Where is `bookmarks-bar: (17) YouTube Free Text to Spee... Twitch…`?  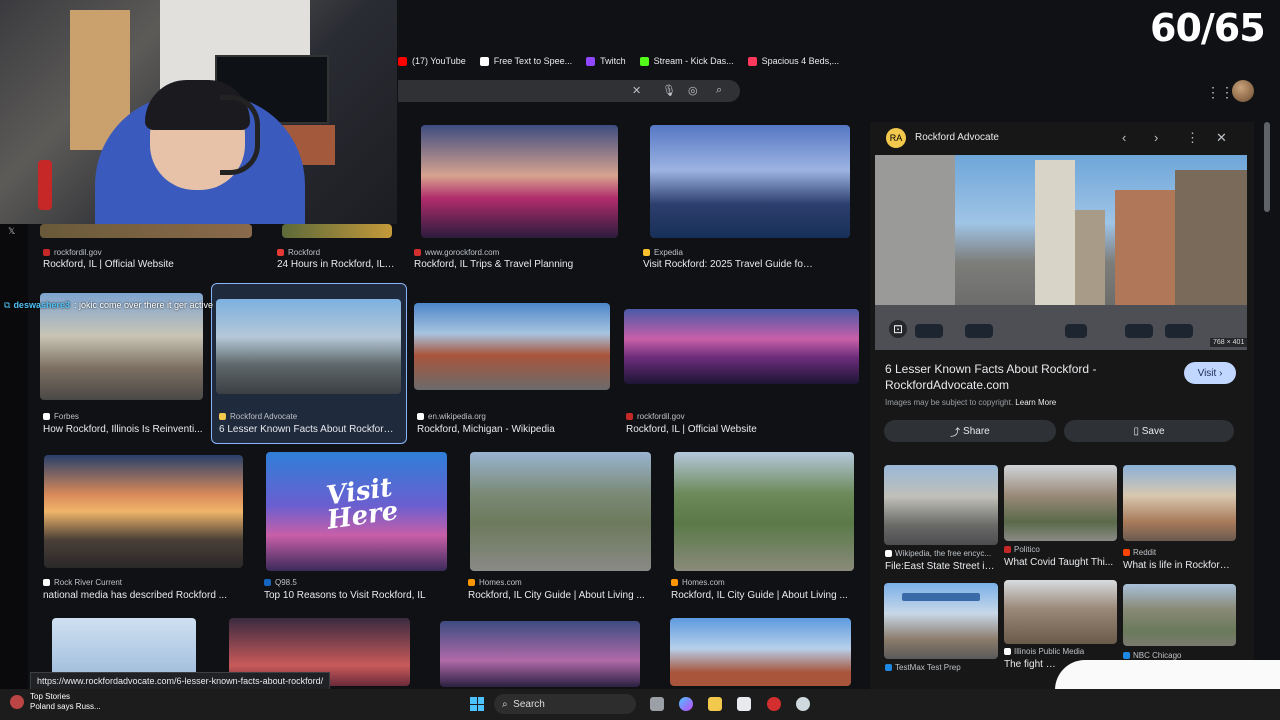
bookmarks-bar: (17) YouTube Free Text to Spee... Twitch… is located at coordinates (839, 61).